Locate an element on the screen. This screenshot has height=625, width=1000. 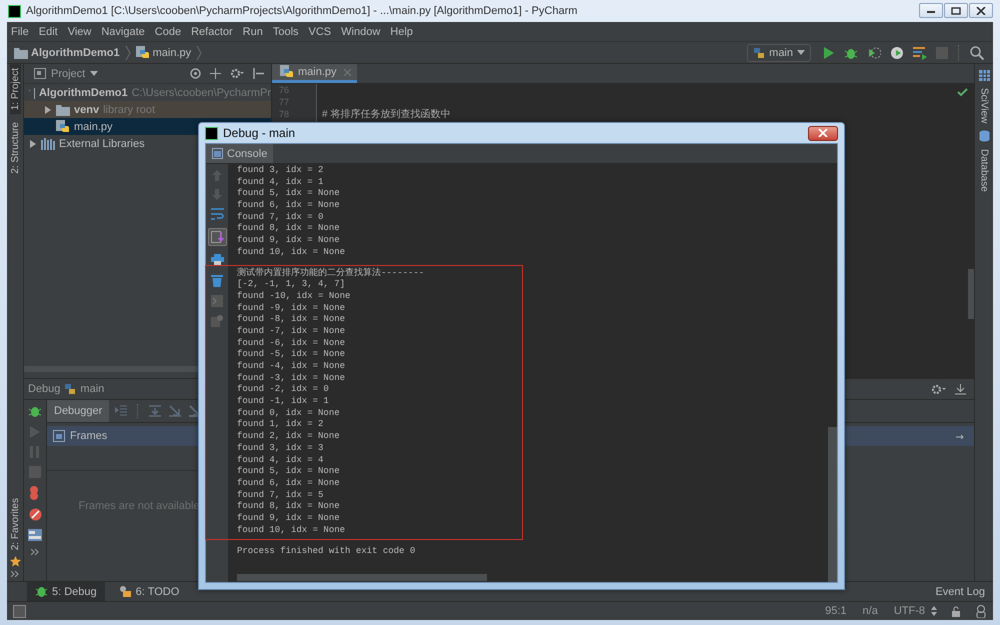
inspector-icon is located at coordinates (981, 611).